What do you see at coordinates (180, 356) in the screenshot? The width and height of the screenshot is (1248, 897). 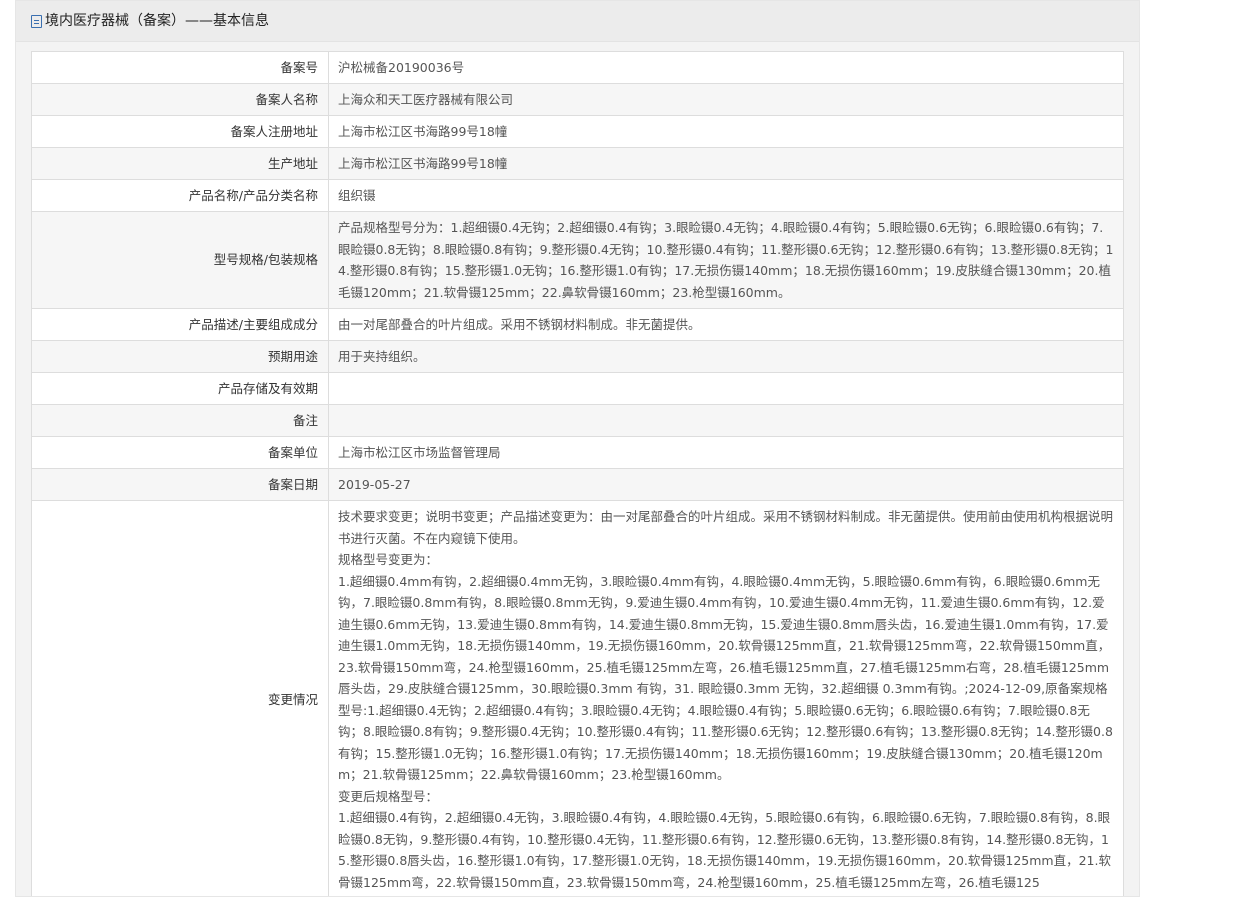 I see `row-label: 预期用途` at bounding box center [180, 356].